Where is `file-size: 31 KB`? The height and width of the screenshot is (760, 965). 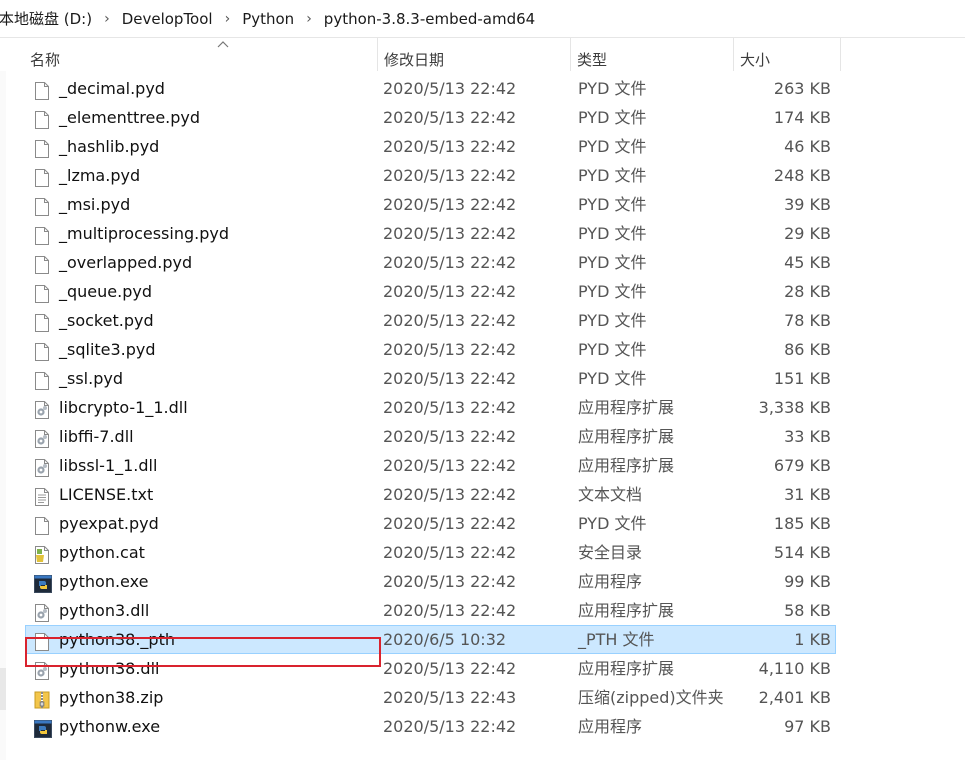 file-size: 31 KB is located at coordinates (807, 494).